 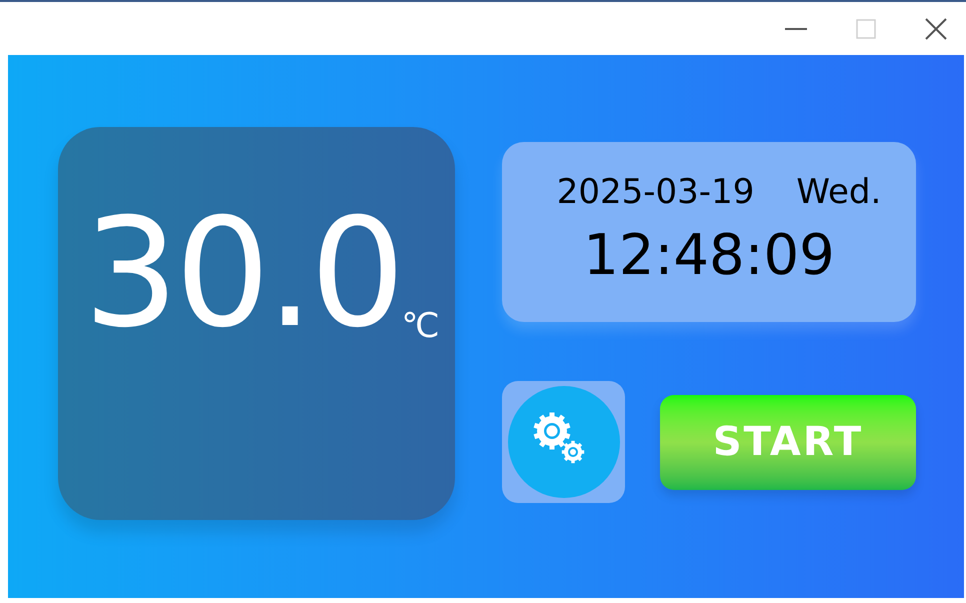 I want to click on weekday-text: Wed., so click(x=839, y=192).